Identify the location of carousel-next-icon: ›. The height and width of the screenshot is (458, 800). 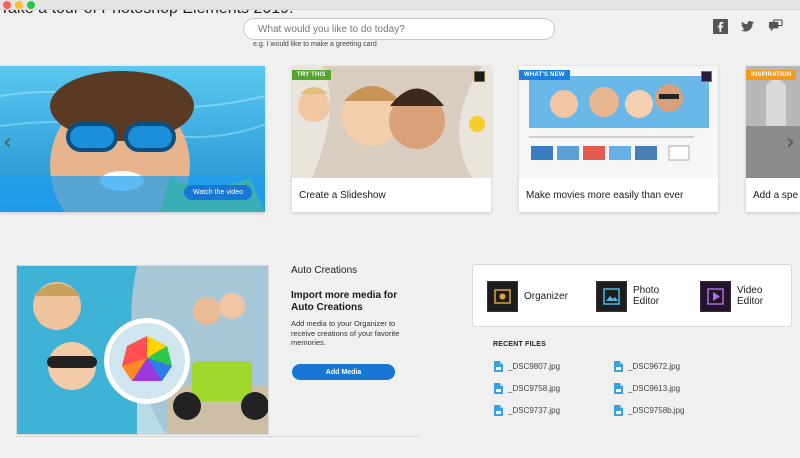
(790, 142).